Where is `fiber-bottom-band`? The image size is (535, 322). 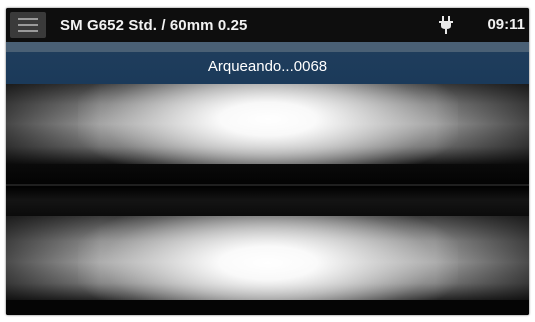 fiber-bottom-band is located at coordinates (267, 307).